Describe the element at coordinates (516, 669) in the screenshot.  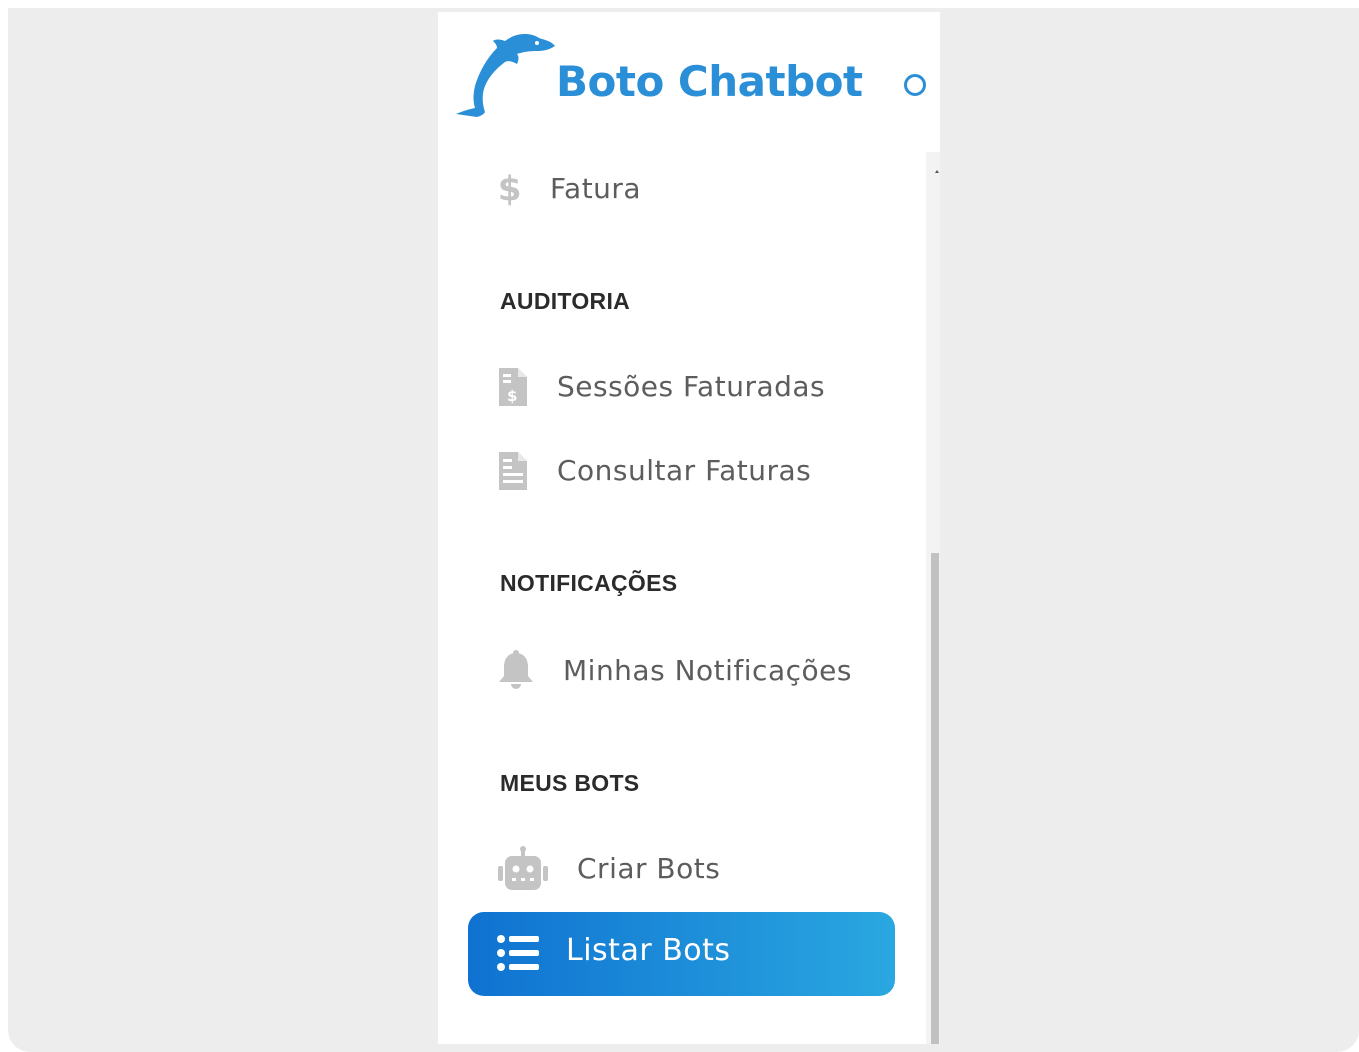
I see `bell-icon` at that location.